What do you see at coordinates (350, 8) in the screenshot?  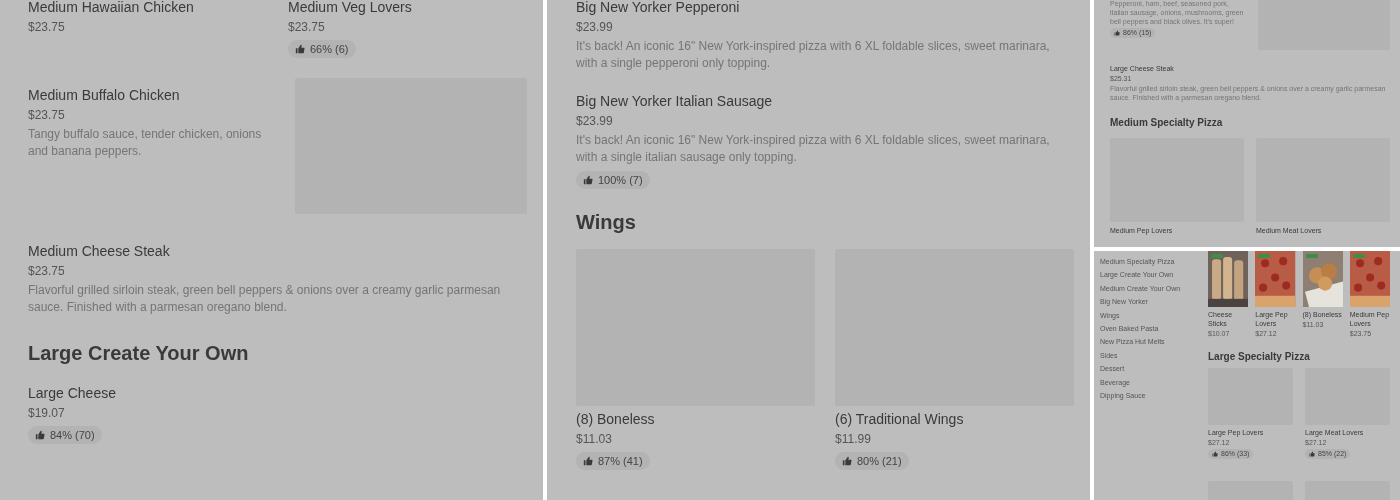 I see `item-name: Medium Veg Lovers` at bounding box center [350, 8].